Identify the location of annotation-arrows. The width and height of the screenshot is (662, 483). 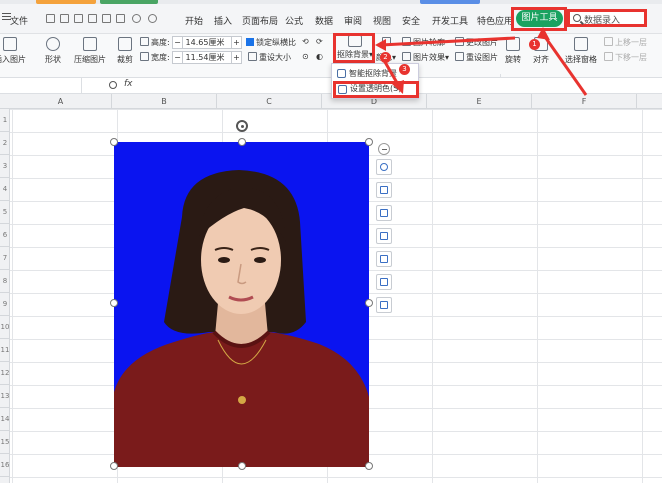
(481, 61).